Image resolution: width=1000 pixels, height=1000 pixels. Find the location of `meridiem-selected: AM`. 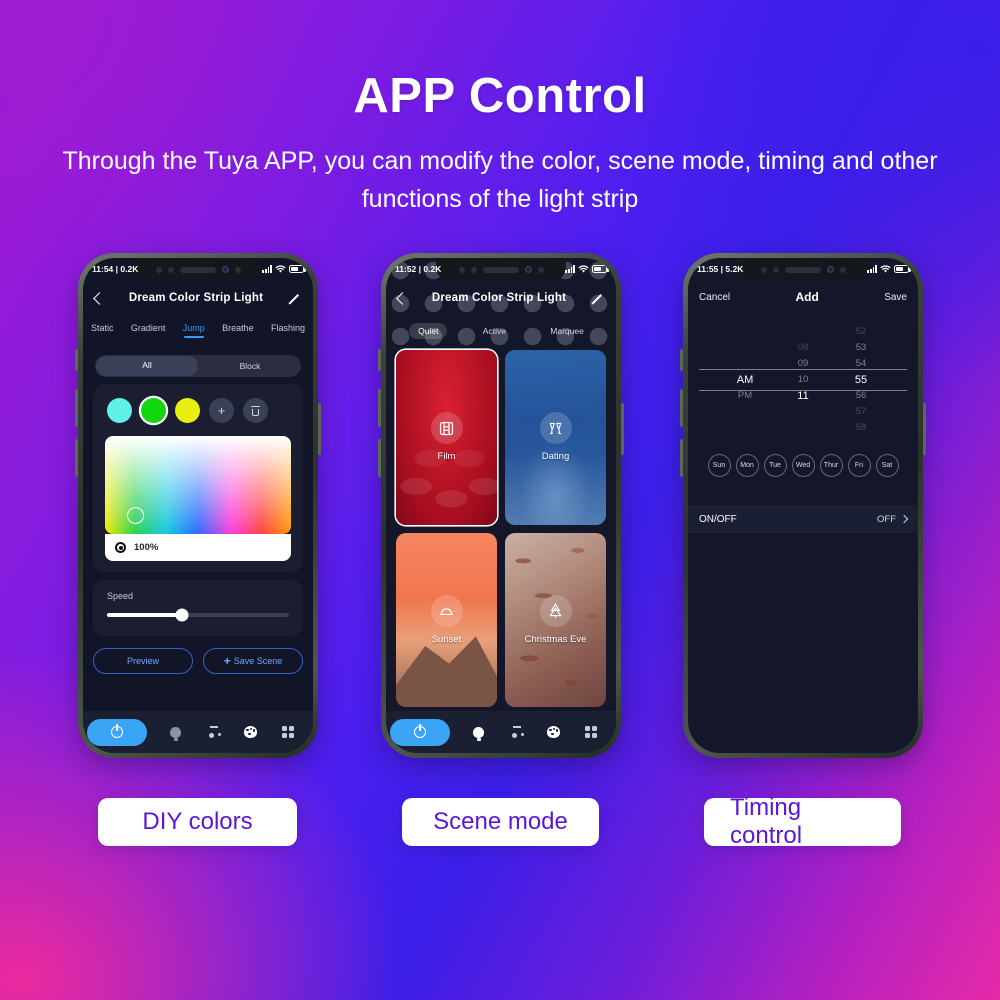

meridiem-selected: AM is located at coordinates (745, 380).